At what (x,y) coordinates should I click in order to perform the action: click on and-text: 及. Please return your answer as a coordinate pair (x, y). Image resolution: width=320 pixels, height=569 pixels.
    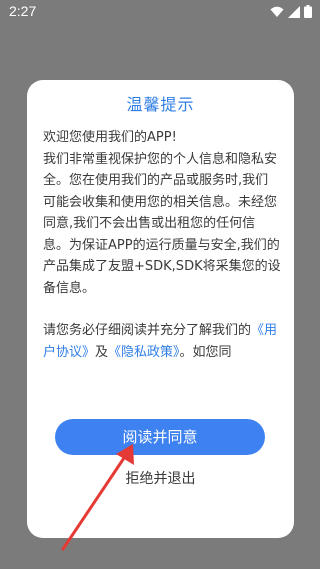
    Looking at the image, I should click on (102, 352).